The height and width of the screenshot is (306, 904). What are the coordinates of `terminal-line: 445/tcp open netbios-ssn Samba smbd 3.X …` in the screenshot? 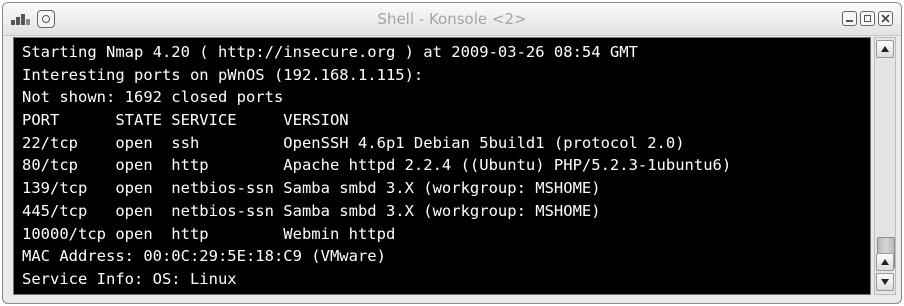 It's located at (311, 210).